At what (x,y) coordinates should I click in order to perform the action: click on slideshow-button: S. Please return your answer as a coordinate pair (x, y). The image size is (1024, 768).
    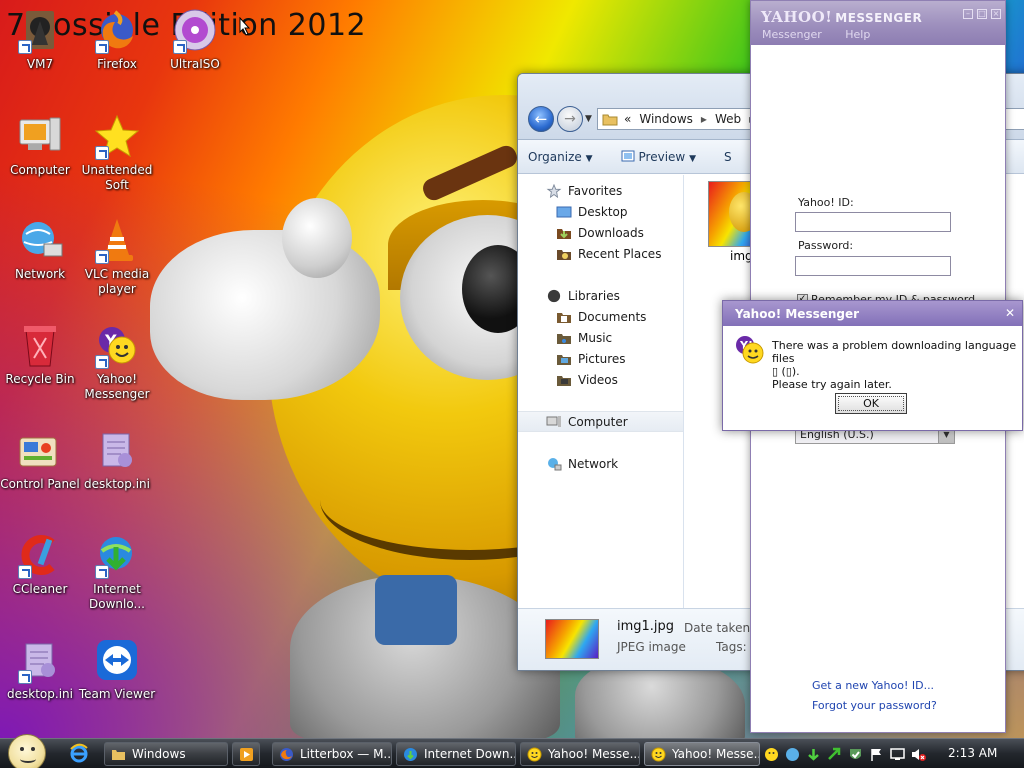
    Looking at the image, I should click on (728, 157).